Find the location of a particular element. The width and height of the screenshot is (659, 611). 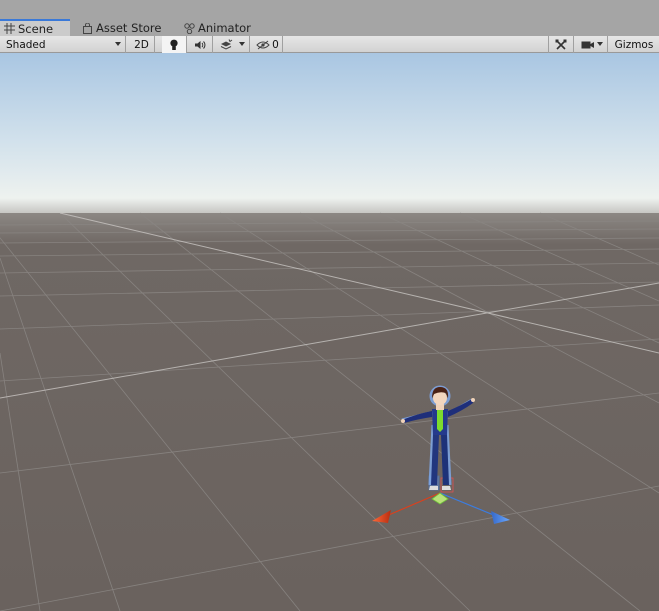

lightbulb-icon is located at coordinates (174, 44).